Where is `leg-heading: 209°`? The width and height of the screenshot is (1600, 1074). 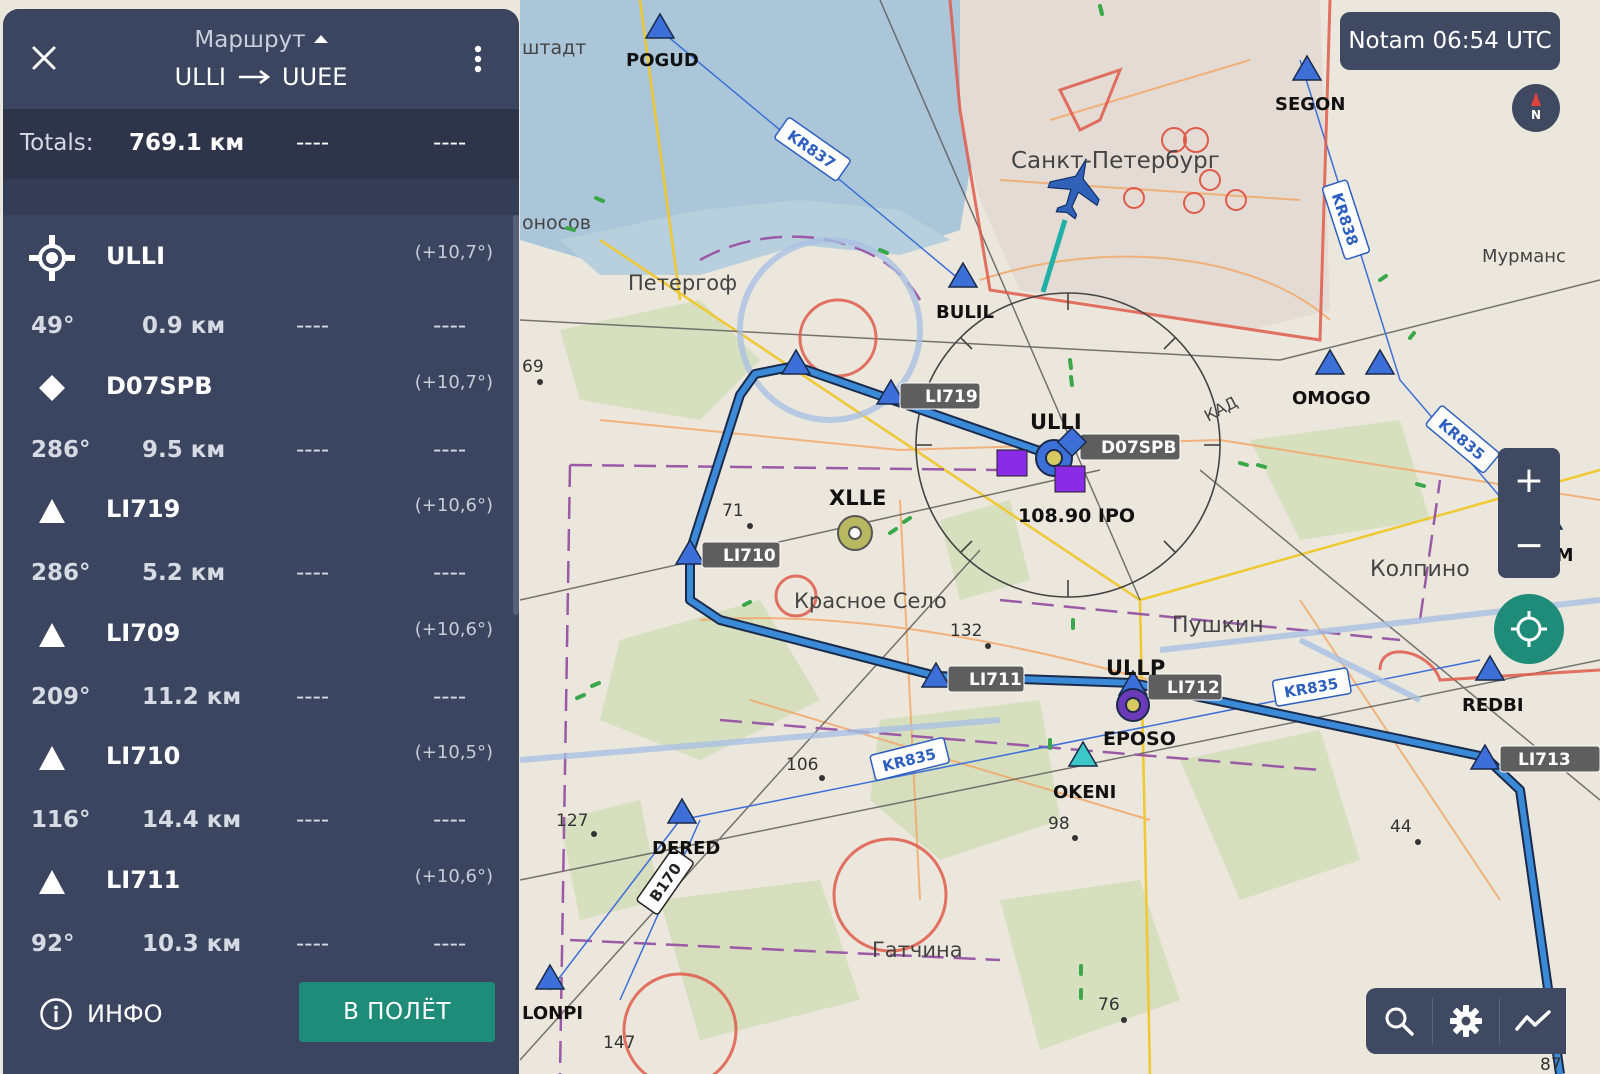 leg-heading: 209° is located at coordinates (61, 697).